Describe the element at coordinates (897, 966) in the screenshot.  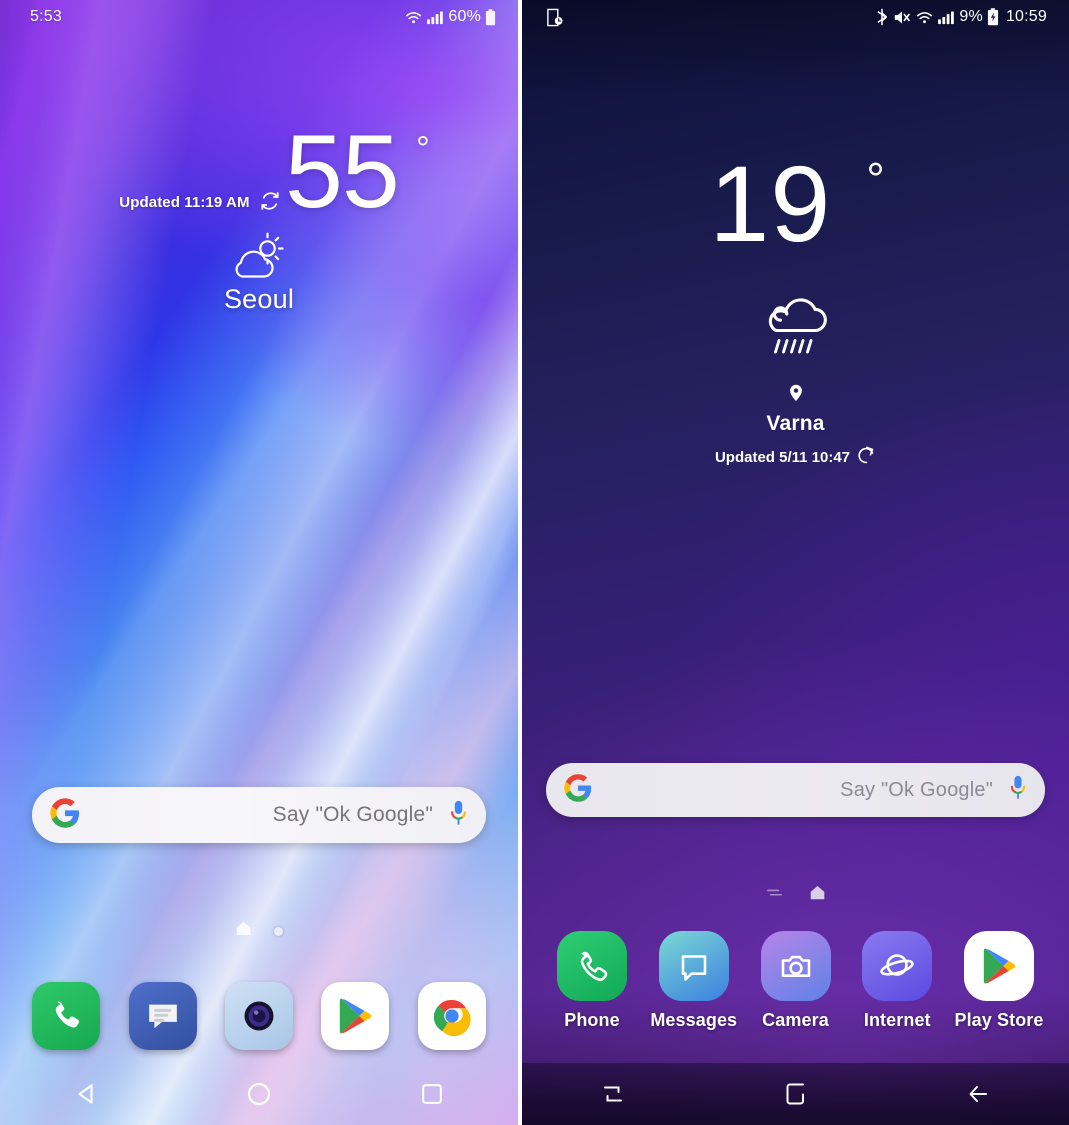
I see `dock-icon-internet` at that location.